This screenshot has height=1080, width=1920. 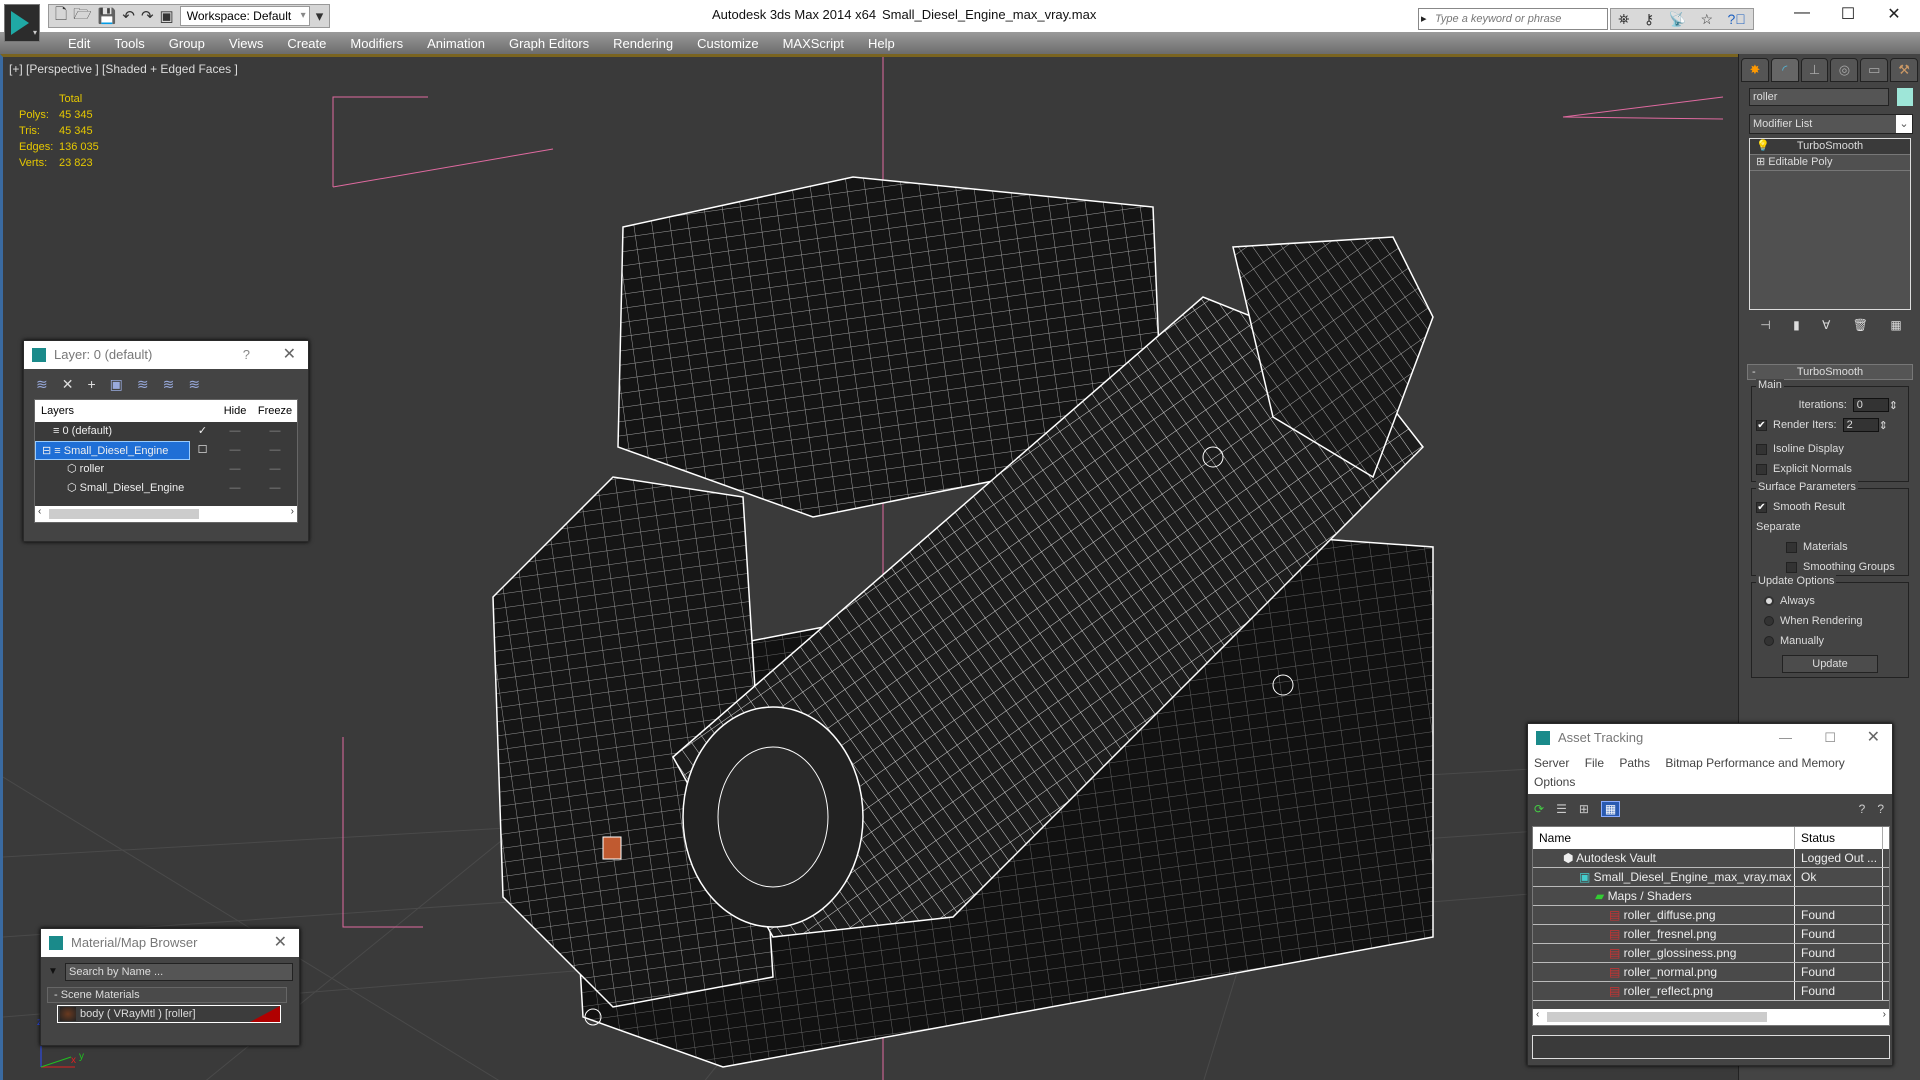 I want to click on freeze-unfreeze-all-icon: ≋, so click(x=194, y=384).